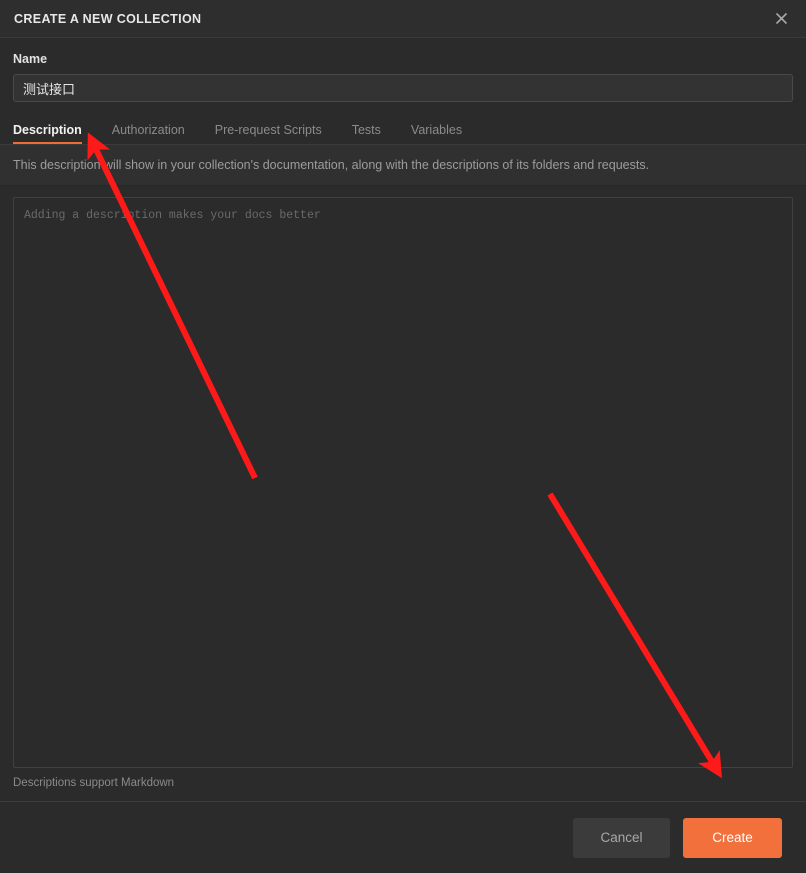 The height and width of the screenshot is (873, 806). Describe the element at coordinates (781, 19) in the screenshot. I see `close-icon` at that location.